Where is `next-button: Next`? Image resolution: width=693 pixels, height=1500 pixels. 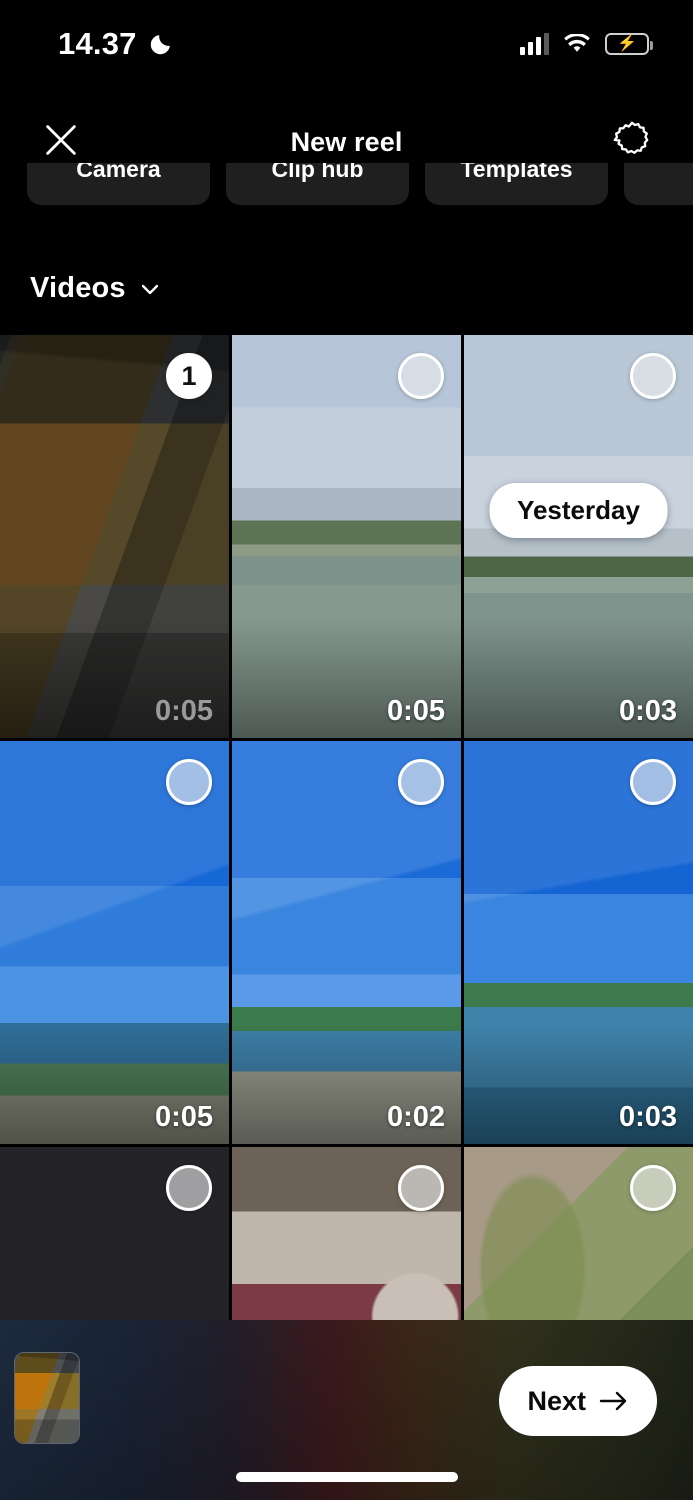 next-button: Next is located at coordinates (578, 1401).